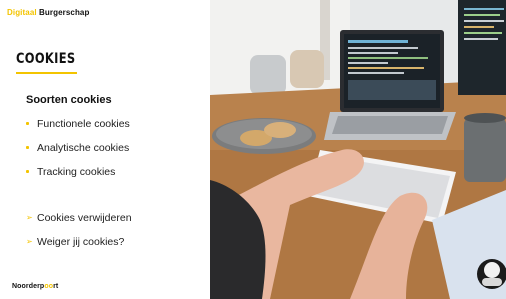  What do you see at coordinates (76, 172) in the screenshot?
I see `list-item-label: Tracking cookies` at bounding box center [76, 172].